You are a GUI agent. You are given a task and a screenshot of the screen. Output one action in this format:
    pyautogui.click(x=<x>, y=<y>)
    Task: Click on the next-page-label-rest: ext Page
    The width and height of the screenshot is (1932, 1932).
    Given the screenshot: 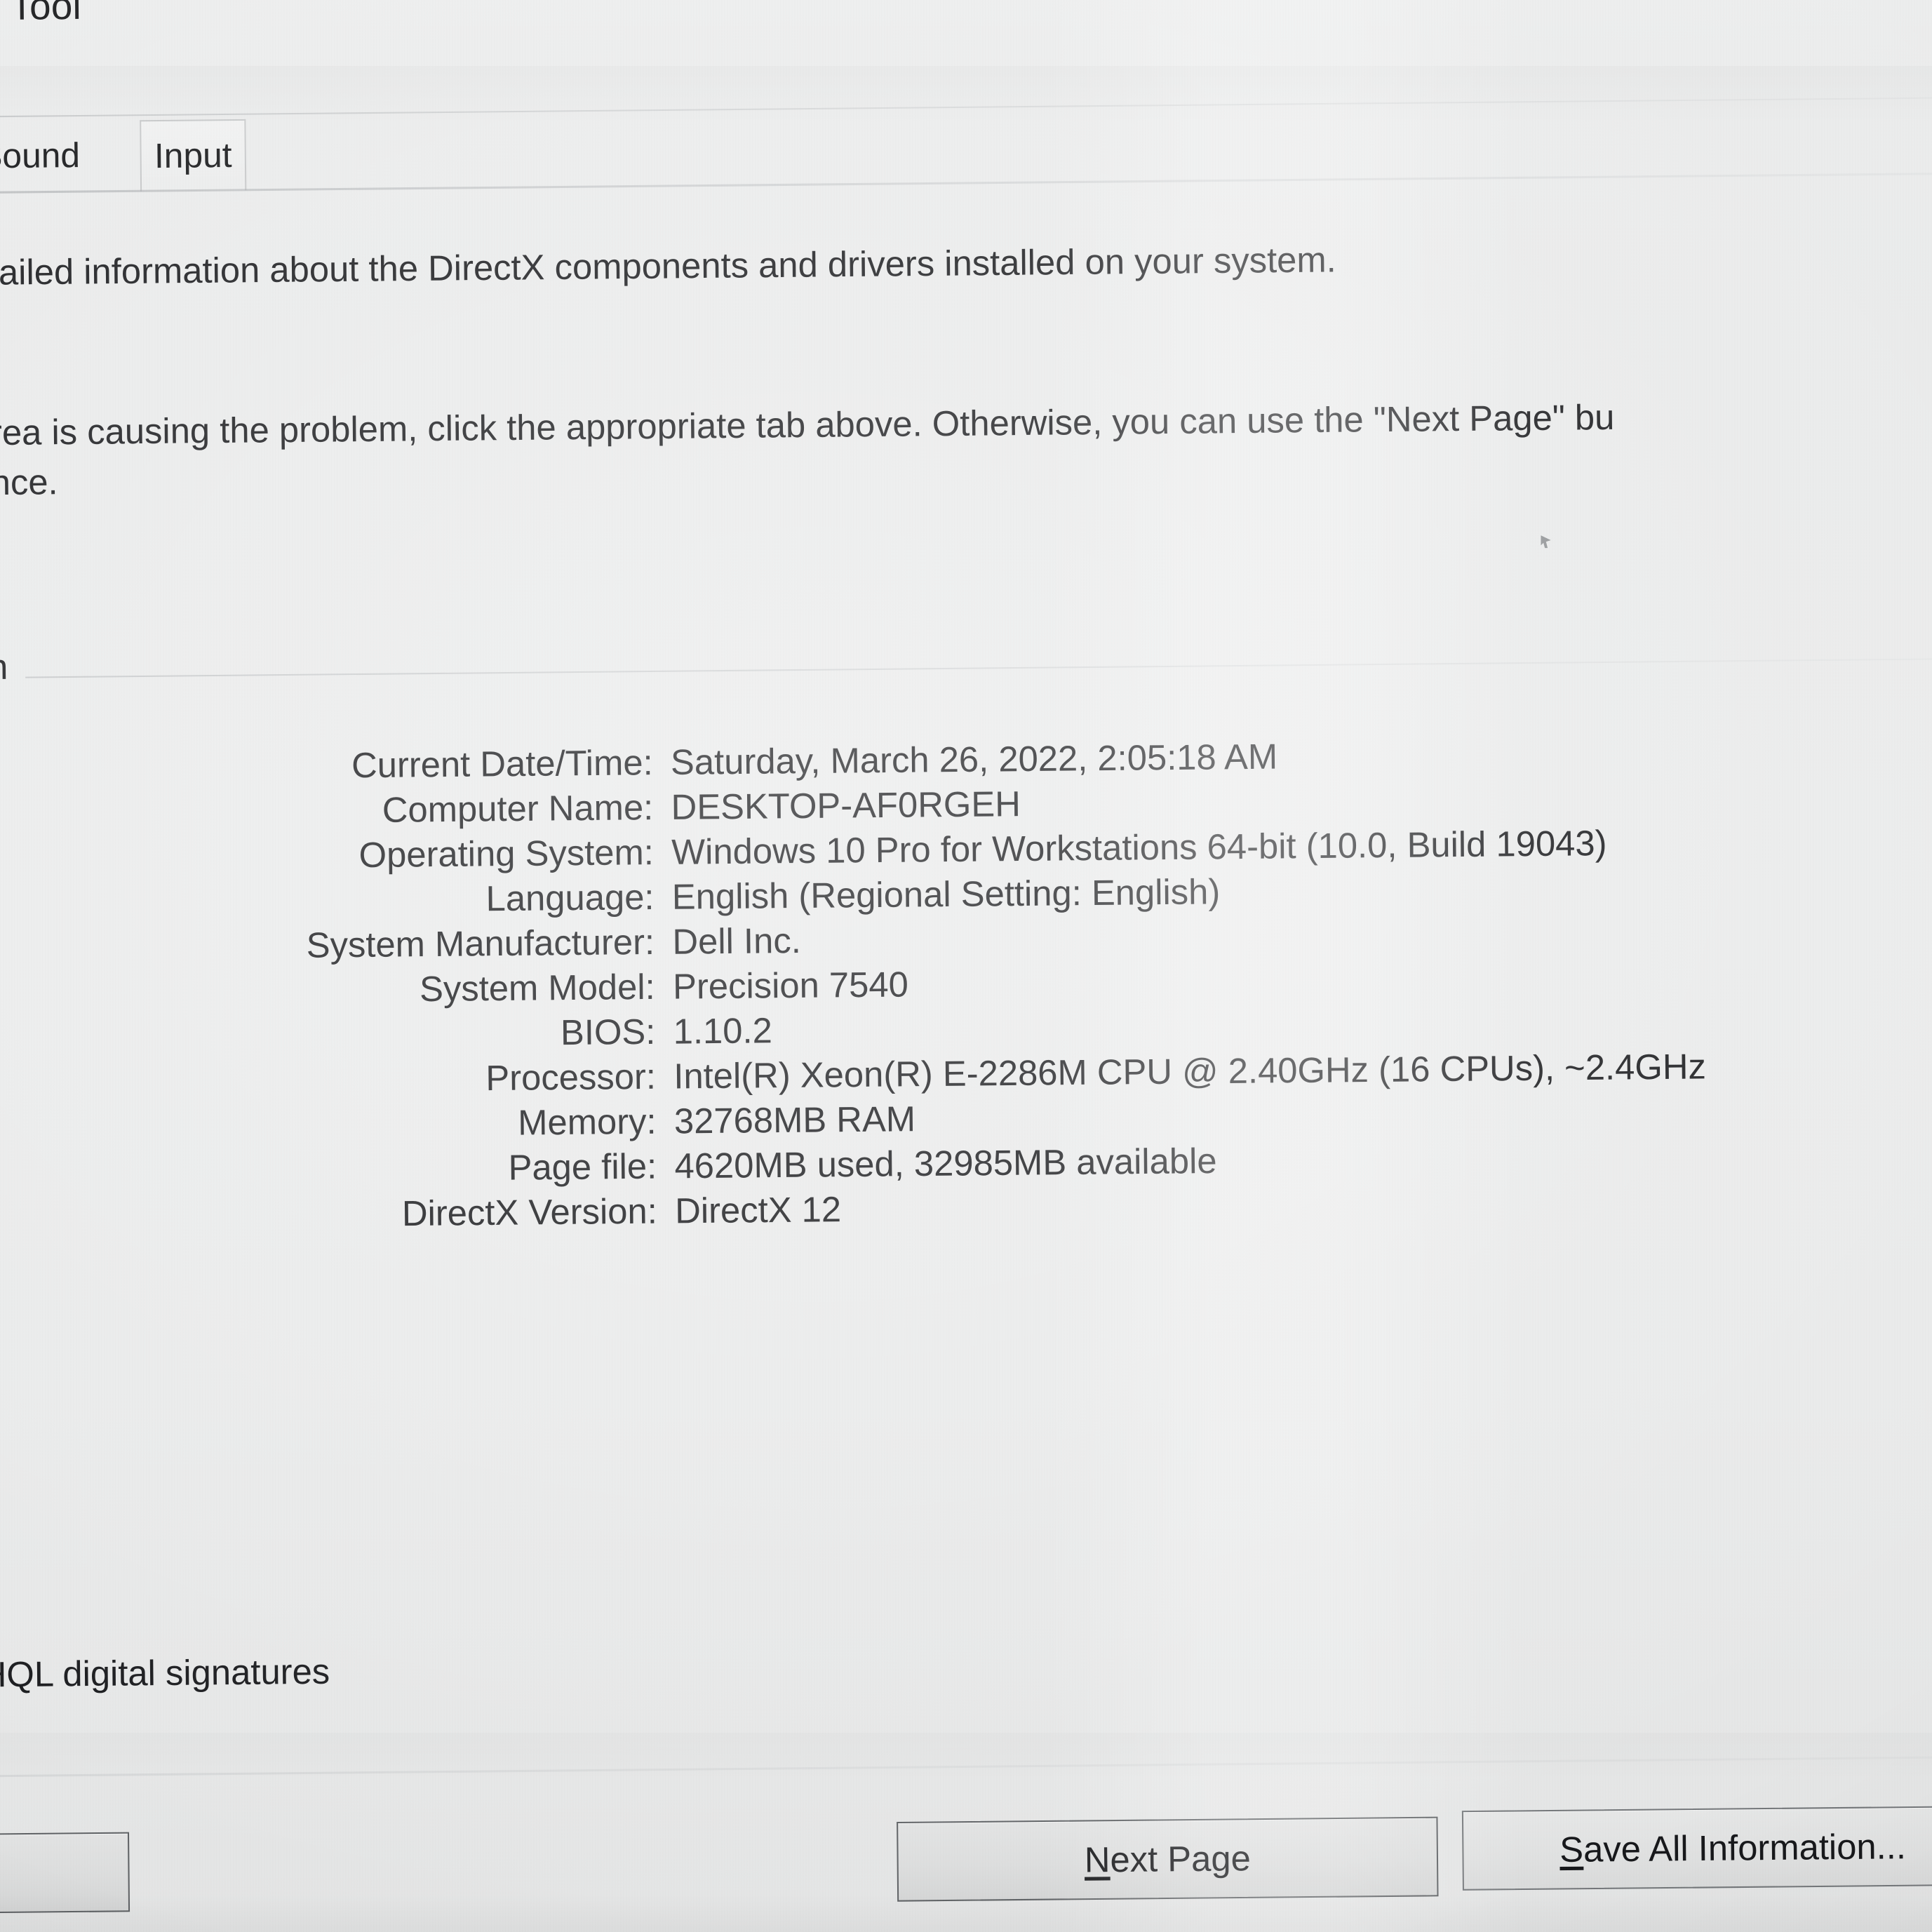 What is the action you would take?
    pyautogui.click(x=1181, y=1859)
    